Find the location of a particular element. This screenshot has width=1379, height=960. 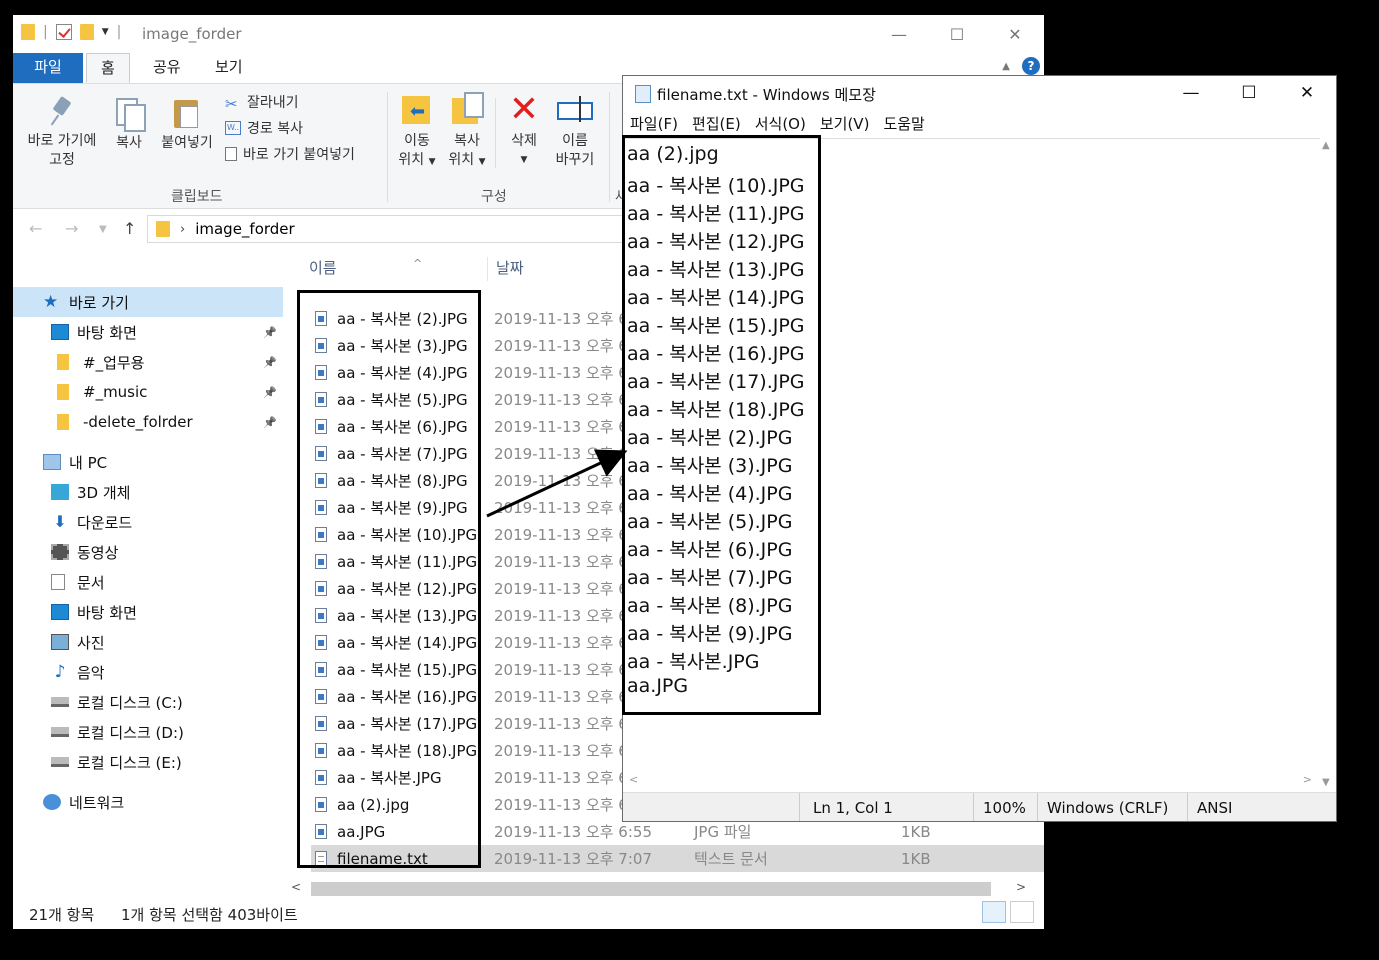

notepad-title: filename.txt - Windows 메모장 is located at coordinates (766, 95).